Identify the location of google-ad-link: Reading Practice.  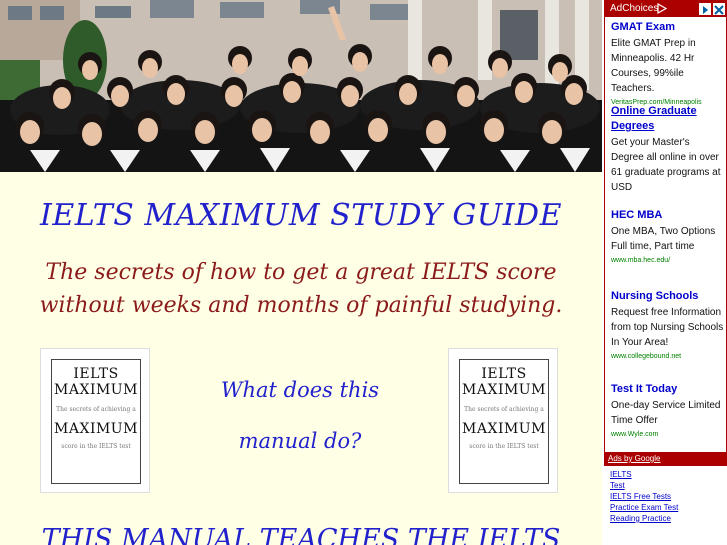
(644, 518).